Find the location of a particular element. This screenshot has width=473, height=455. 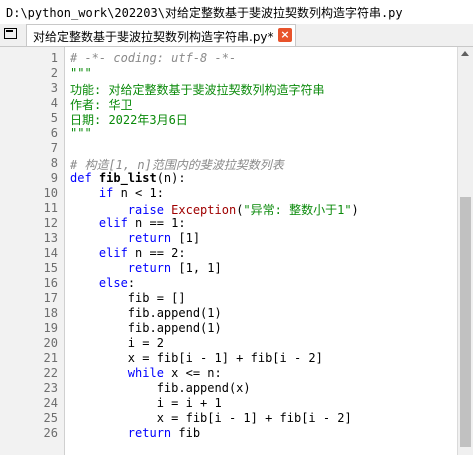

line-number: 14 is located at coordinates (50, 253).